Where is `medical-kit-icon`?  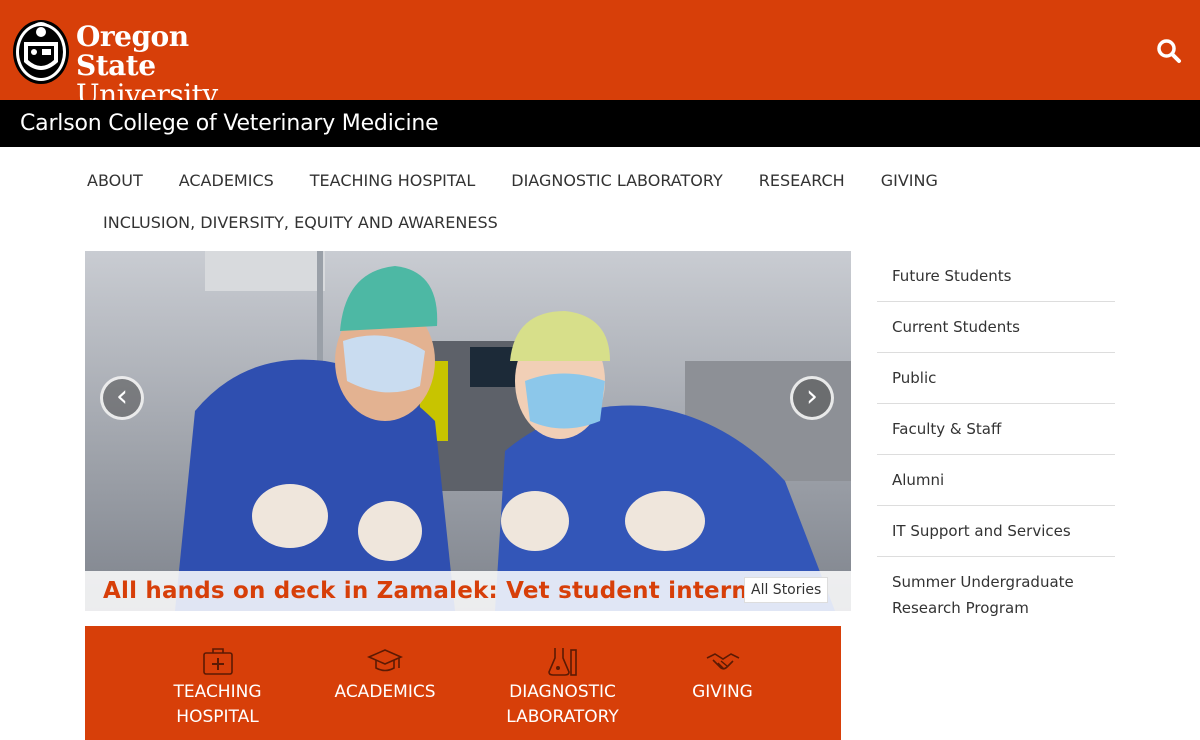 medical-kit-icon is located at coordinates (217, 661).